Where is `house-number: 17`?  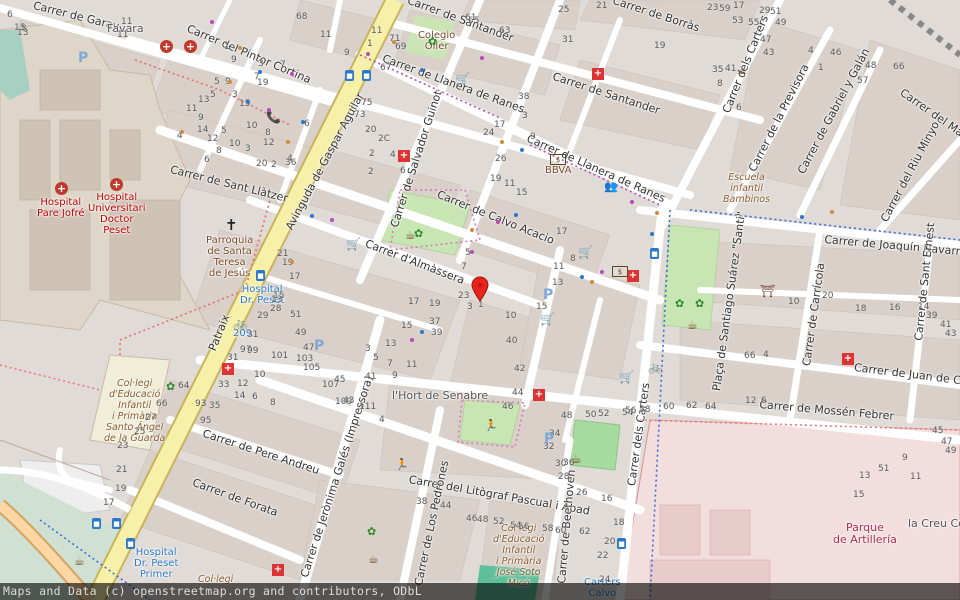 house-number: 17 is located at coordinates (562, 232).